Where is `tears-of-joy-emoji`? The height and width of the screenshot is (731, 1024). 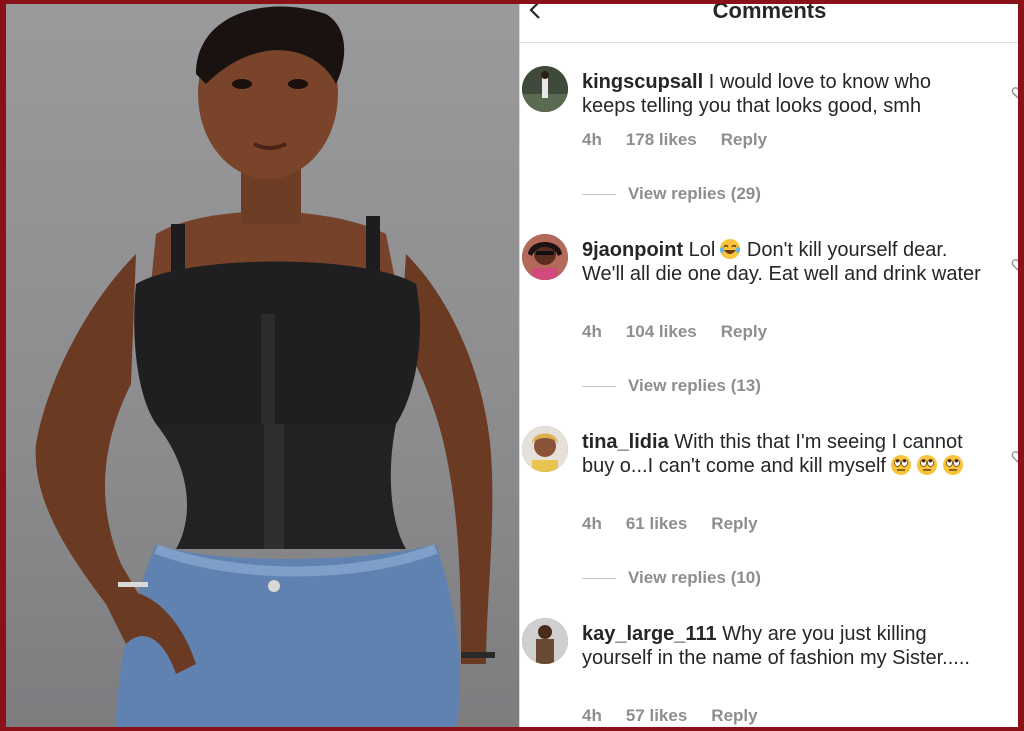
tears-of-joy-emoji is located at coordinates (730, 249).